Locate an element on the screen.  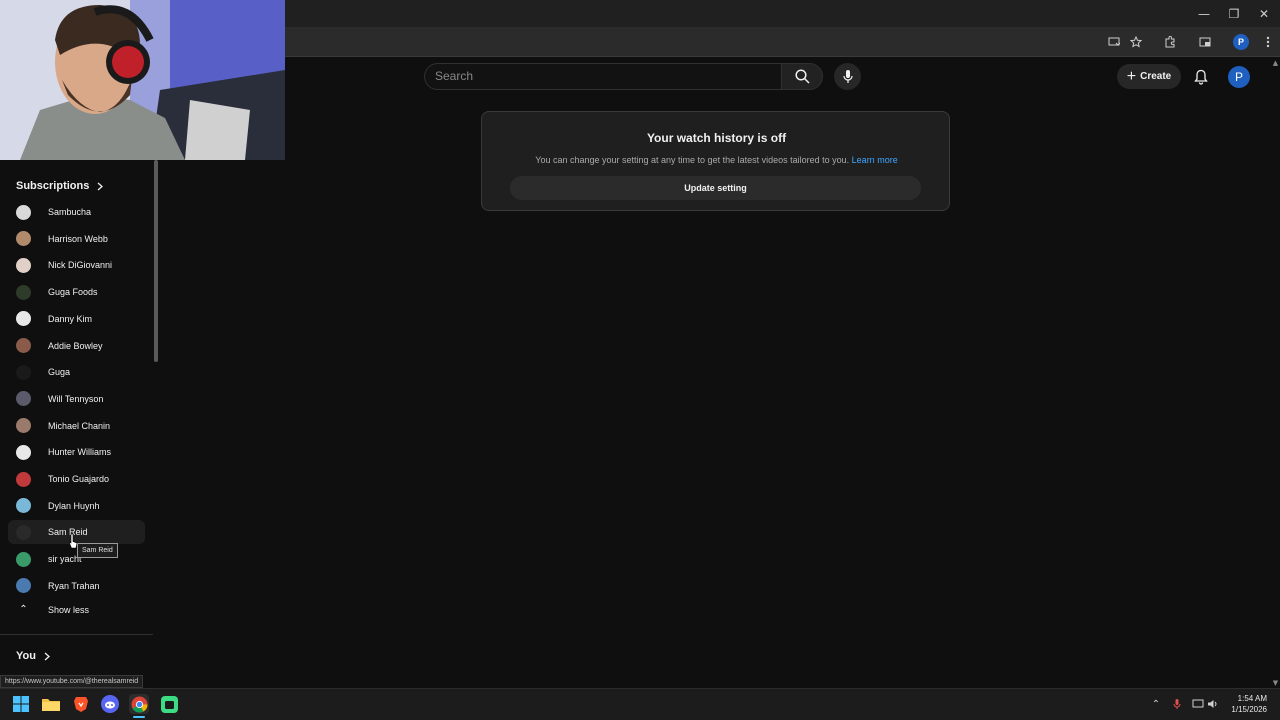
discord-app is located at coordinates (110, 704).